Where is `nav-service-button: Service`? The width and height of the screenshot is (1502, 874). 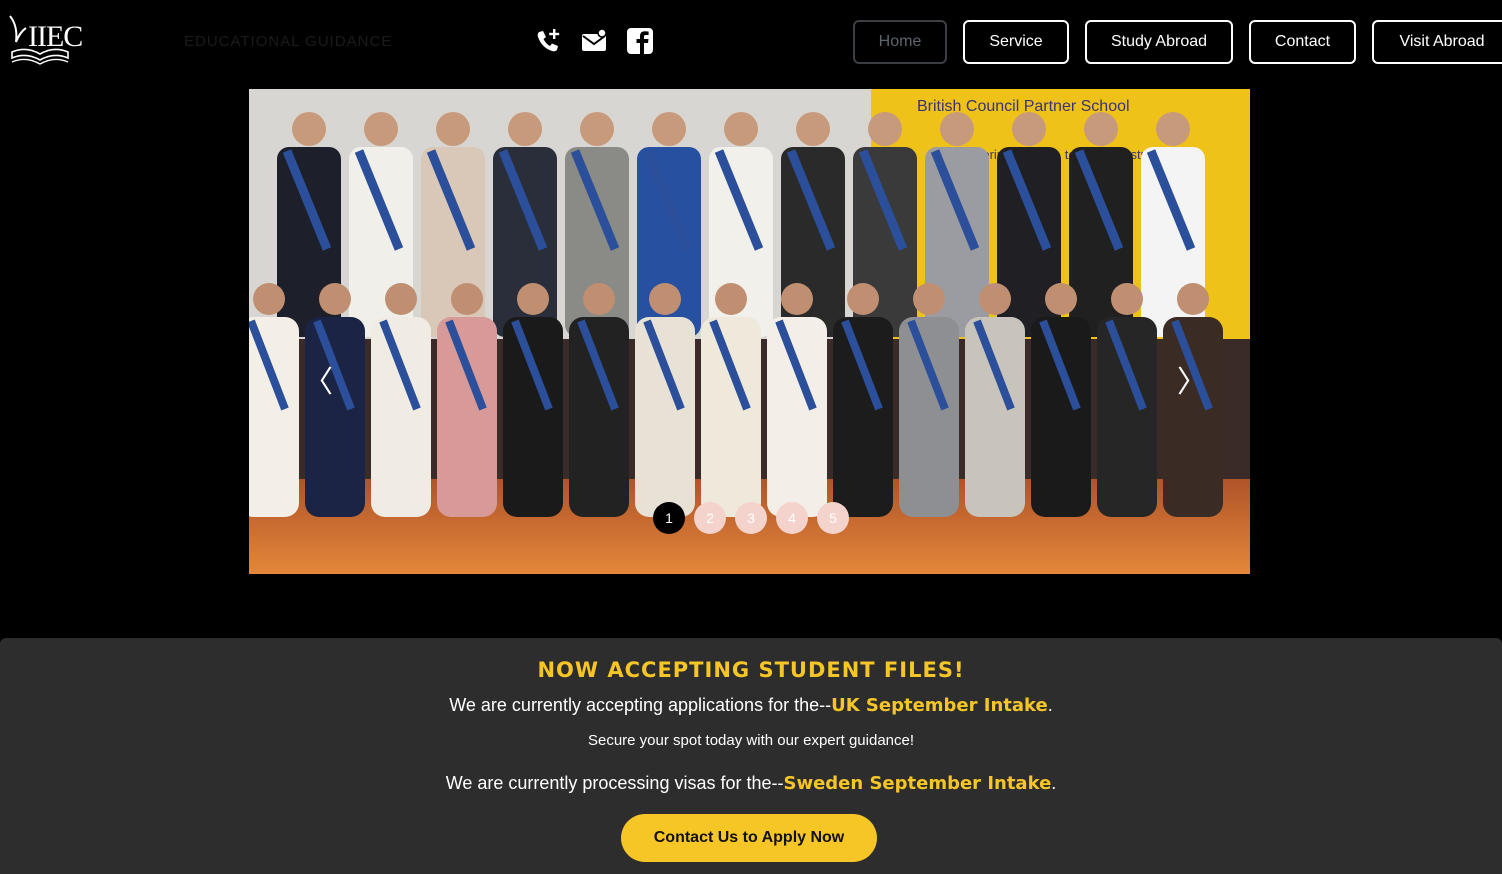
nav-service-button: Service is located at coordinates (1016, 42).